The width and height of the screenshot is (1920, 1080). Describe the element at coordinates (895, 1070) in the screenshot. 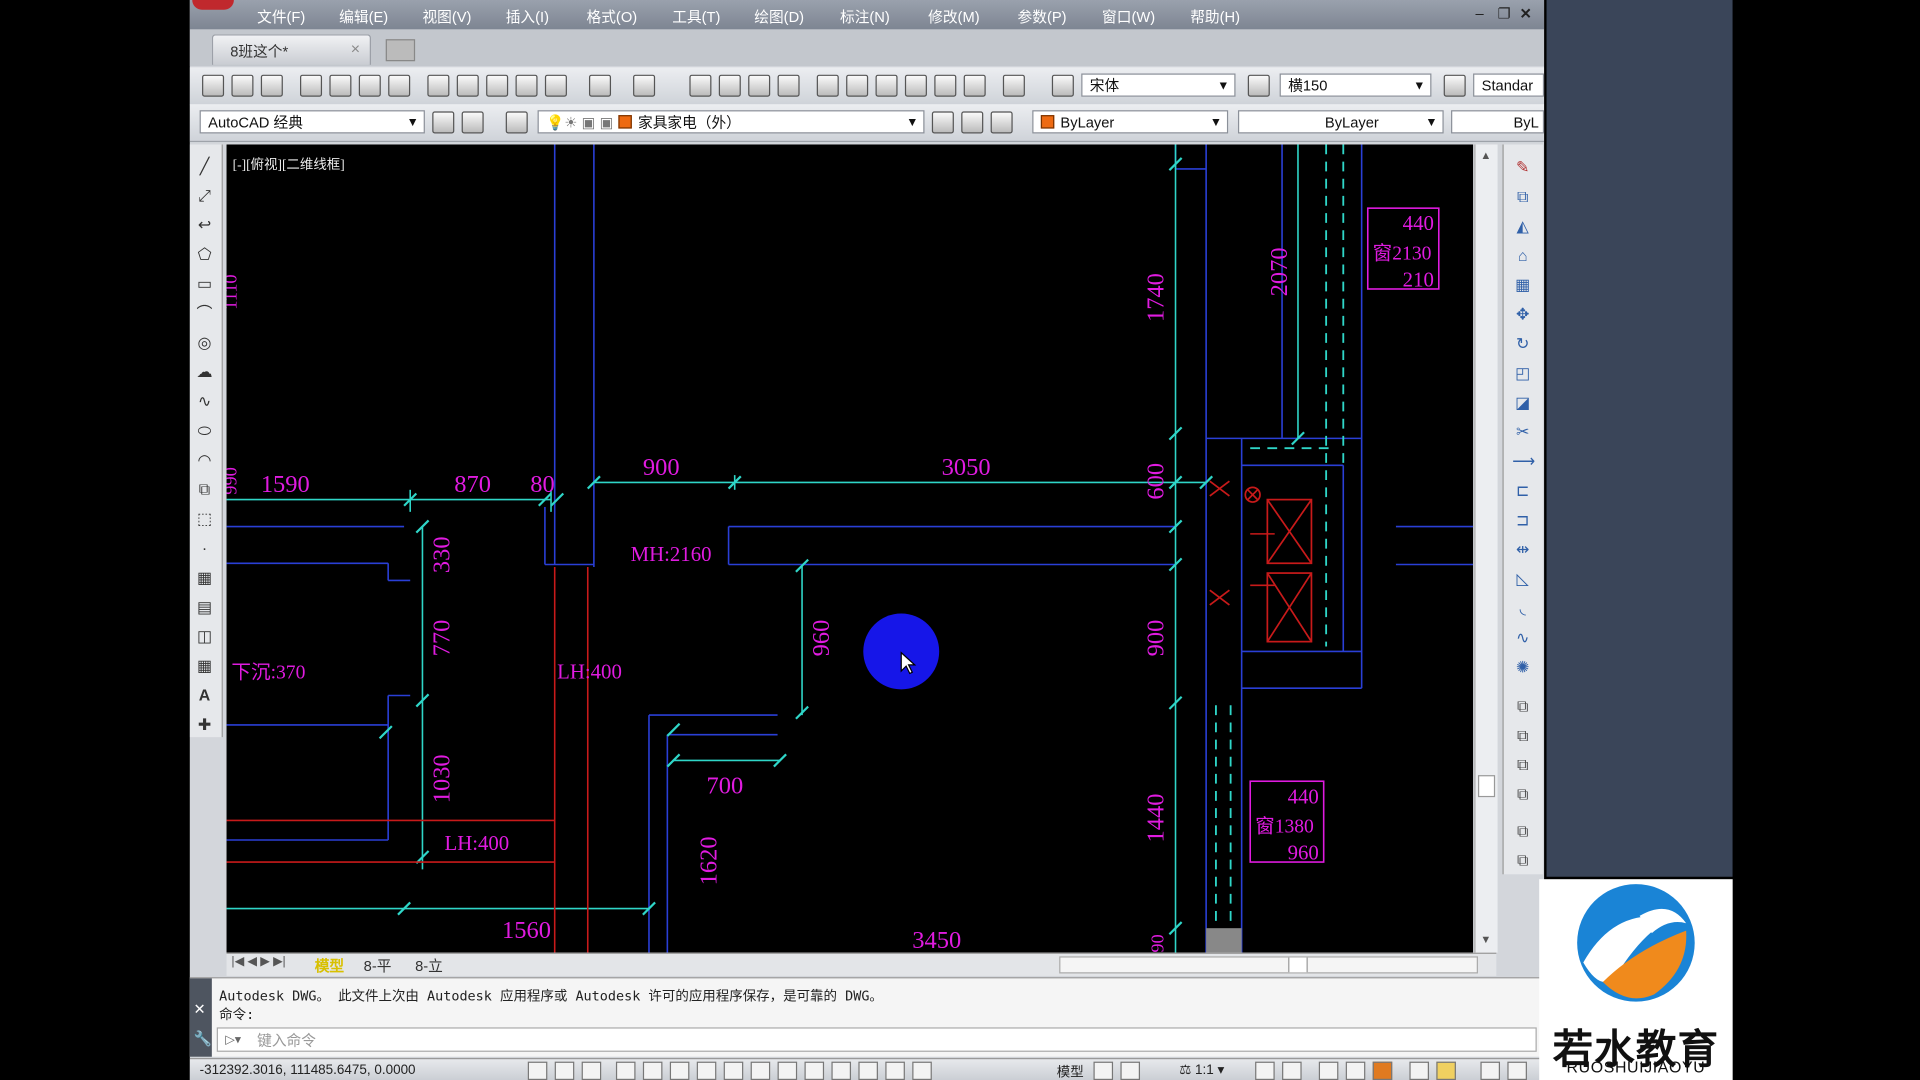

I see `annotation-monitor-icon` at that location.